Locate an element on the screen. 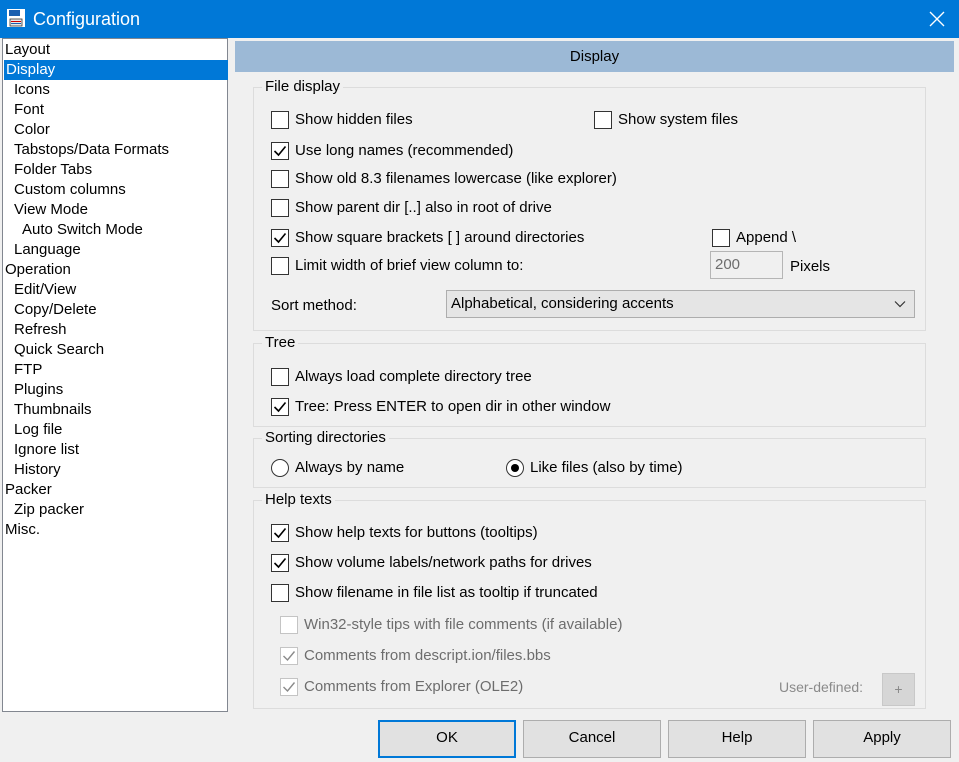 The height and width of the screenshot is (762, 959). descript-comments-checkbox is located at coordinates (289, 656).